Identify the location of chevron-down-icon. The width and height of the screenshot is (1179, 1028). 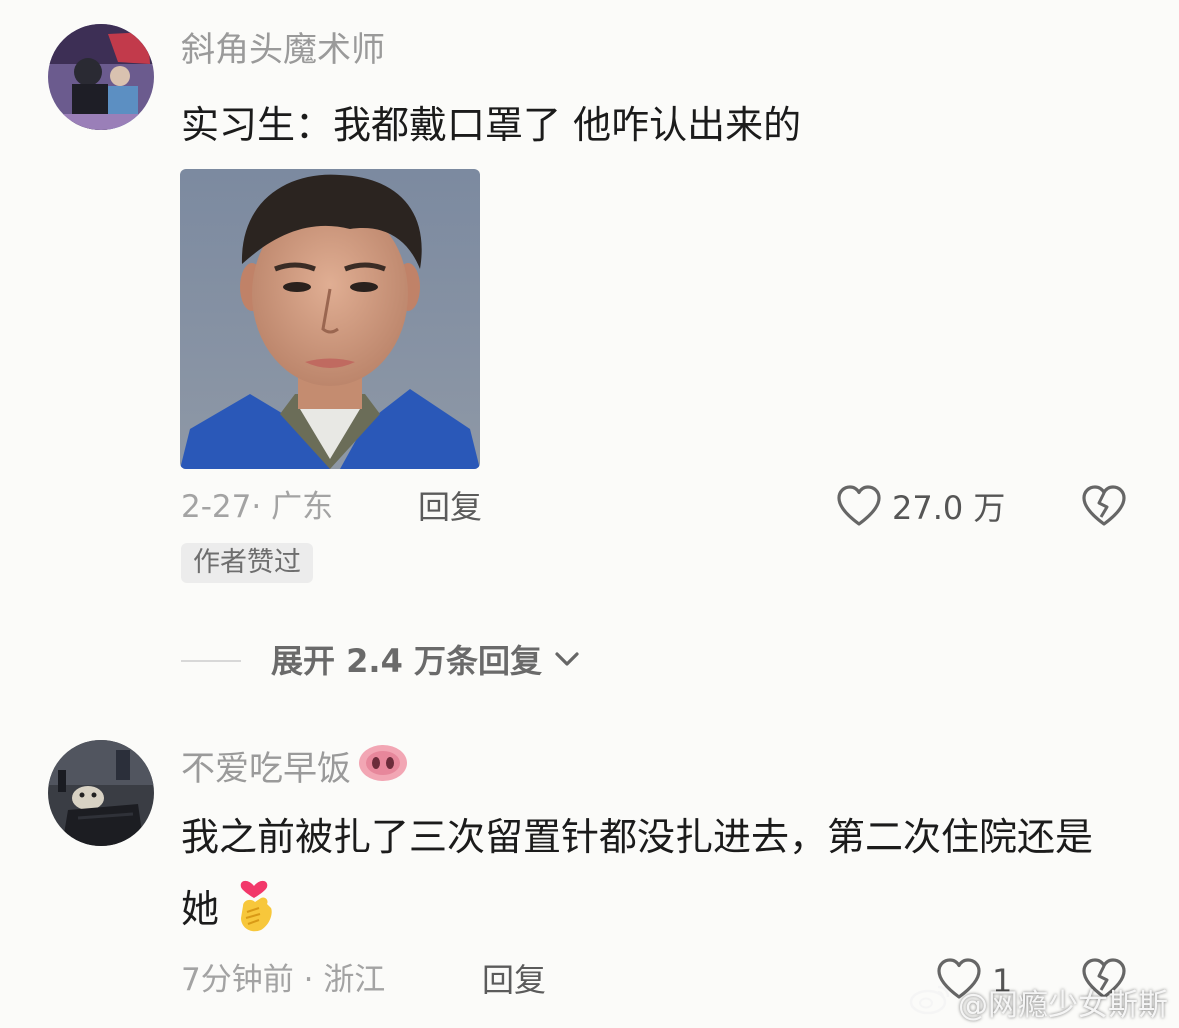
(567, 661).